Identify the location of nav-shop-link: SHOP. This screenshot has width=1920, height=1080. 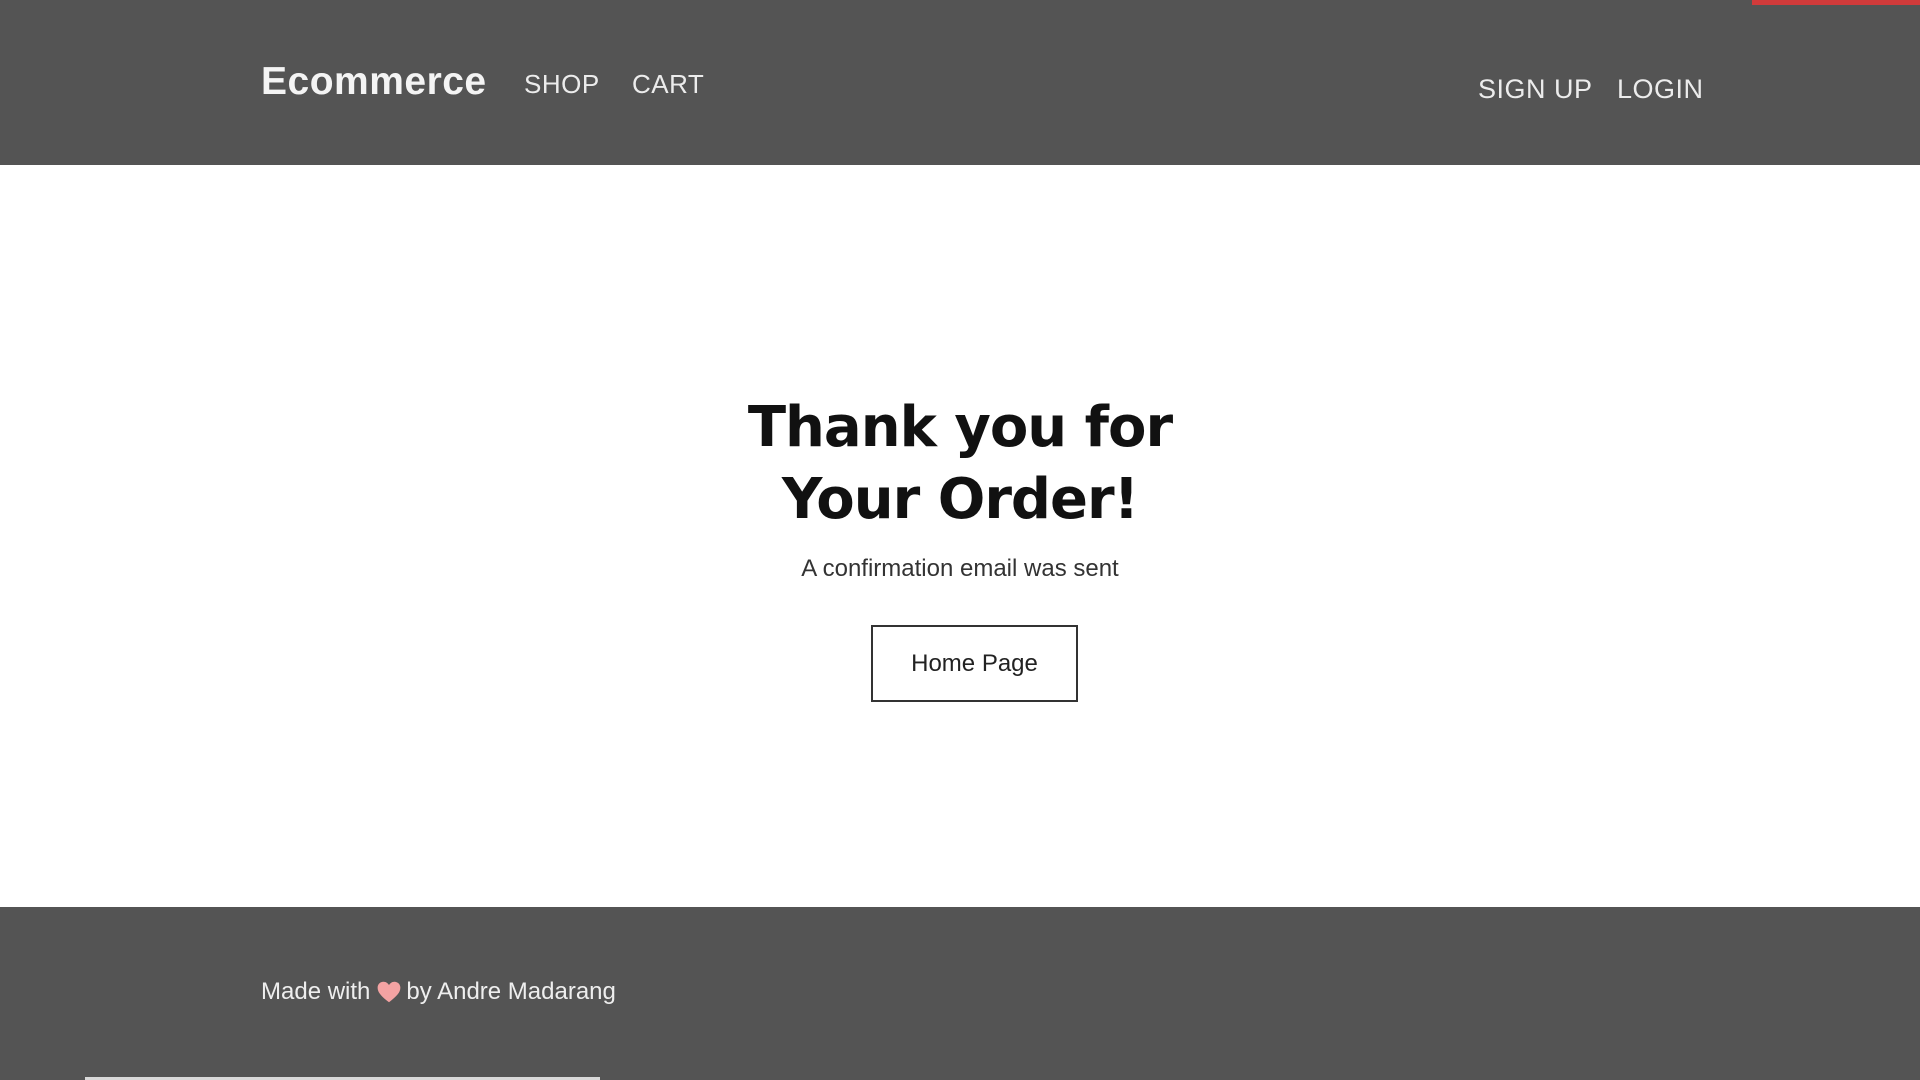
(562, 84).